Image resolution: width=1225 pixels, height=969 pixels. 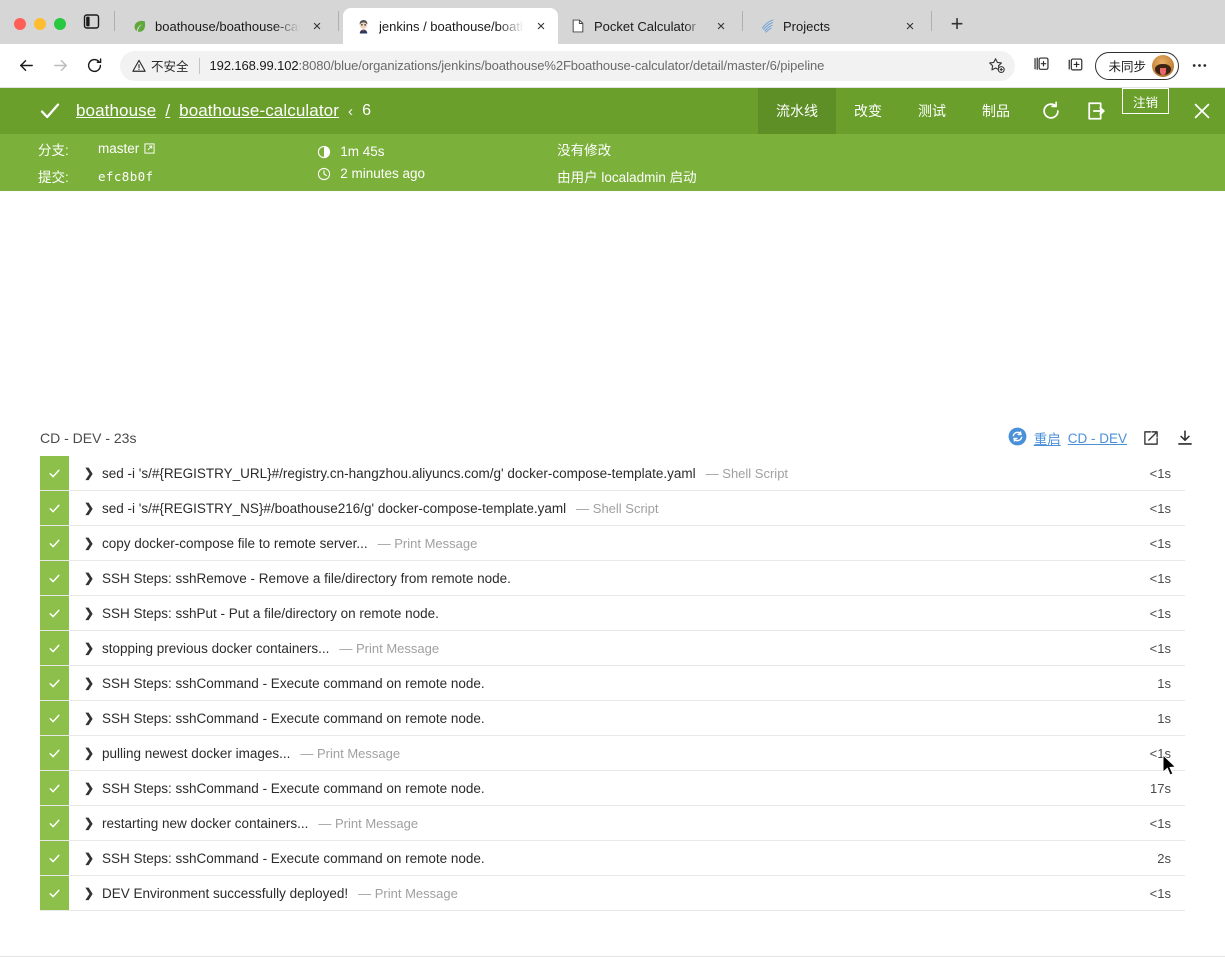 What do you see at coordinates (325, 152) in the screenshot?
I see `duration-icon` at bounding box center [325, 152].